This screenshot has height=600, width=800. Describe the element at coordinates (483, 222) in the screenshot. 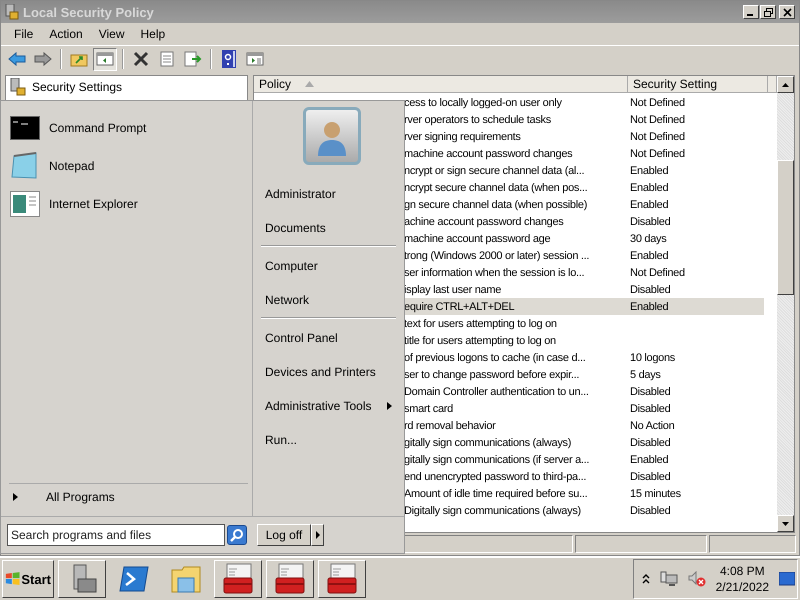

I see `policy-name: achine account password changes` at that location.